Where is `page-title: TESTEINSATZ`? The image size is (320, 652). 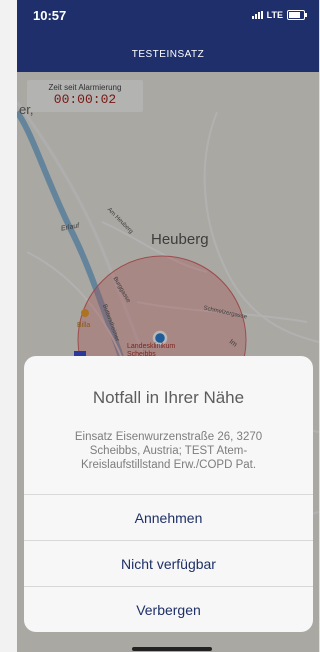 page-title: TESTEINSATZ is located at coordinates (168, 54).